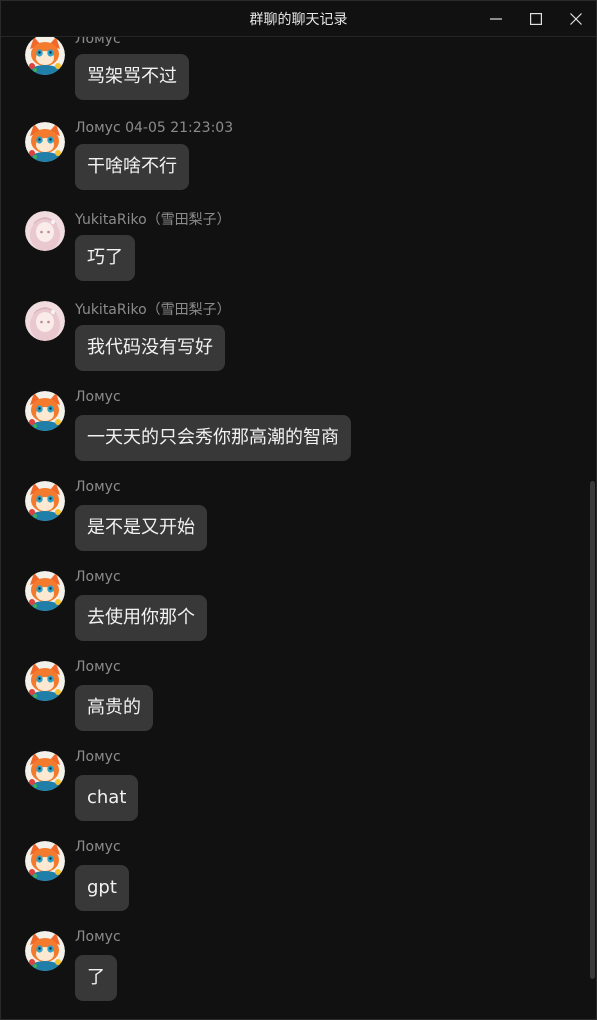 Image resolution: width=597 pixels, height=1020 pixels. Describe the element at coordinates (291, 795) in the screenshot. I see `message-item: Ломус chat` at that location.